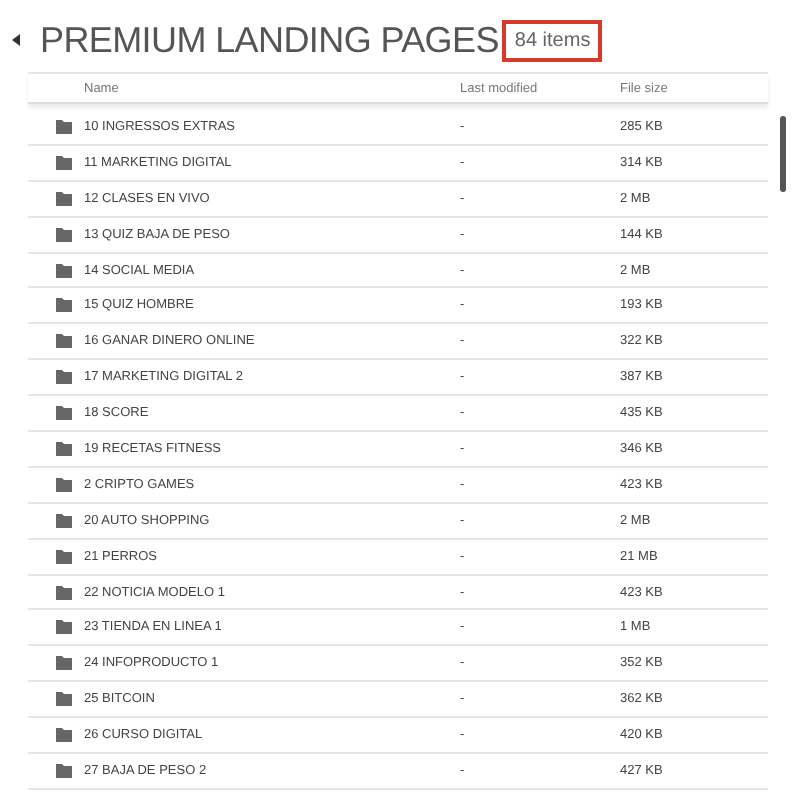  What do you see at coordinates (16, 40) in the screenshot?
I see `back-icon` at bounding box center [16, 40].